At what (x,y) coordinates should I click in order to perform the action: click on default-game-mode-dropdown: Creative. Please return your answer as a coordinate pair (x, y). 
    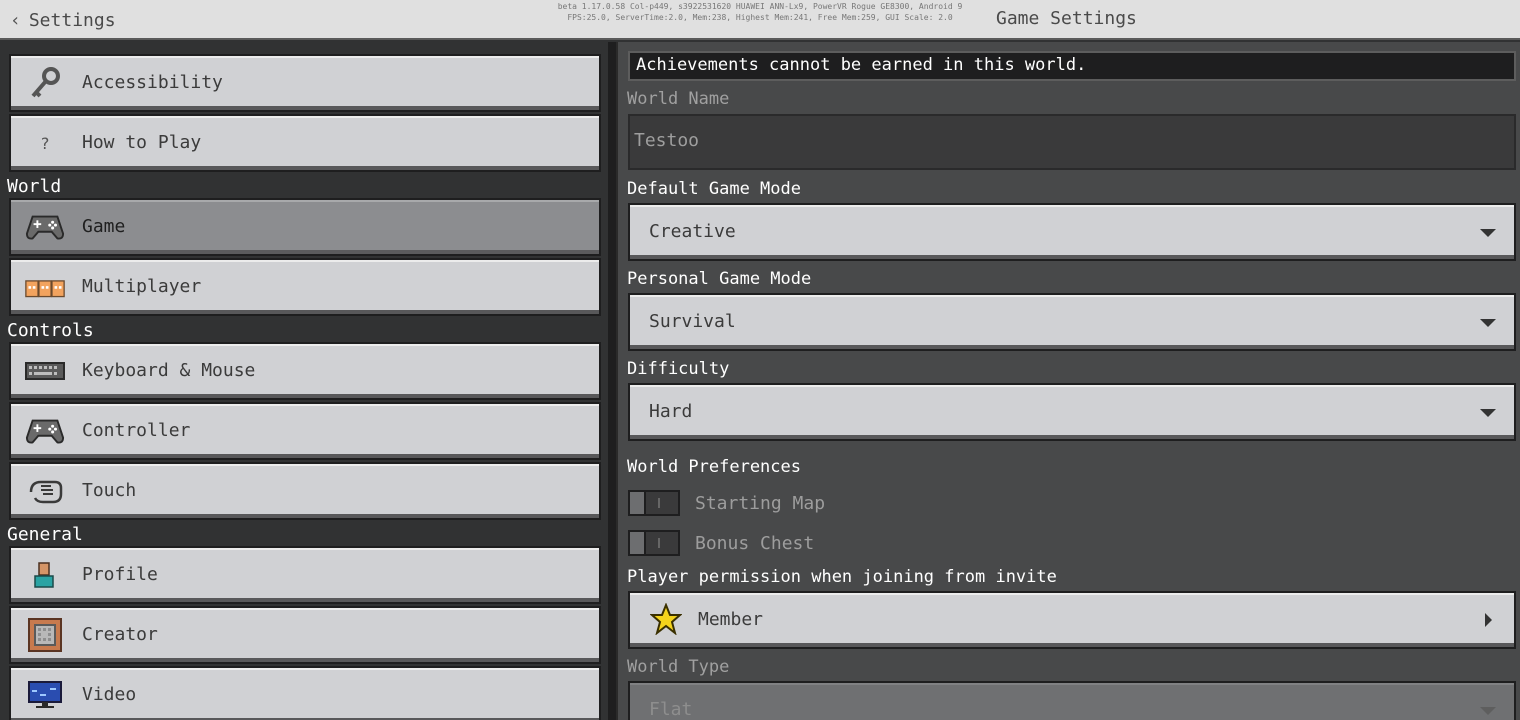
    Looking at the image, I should click on (1072, 232).